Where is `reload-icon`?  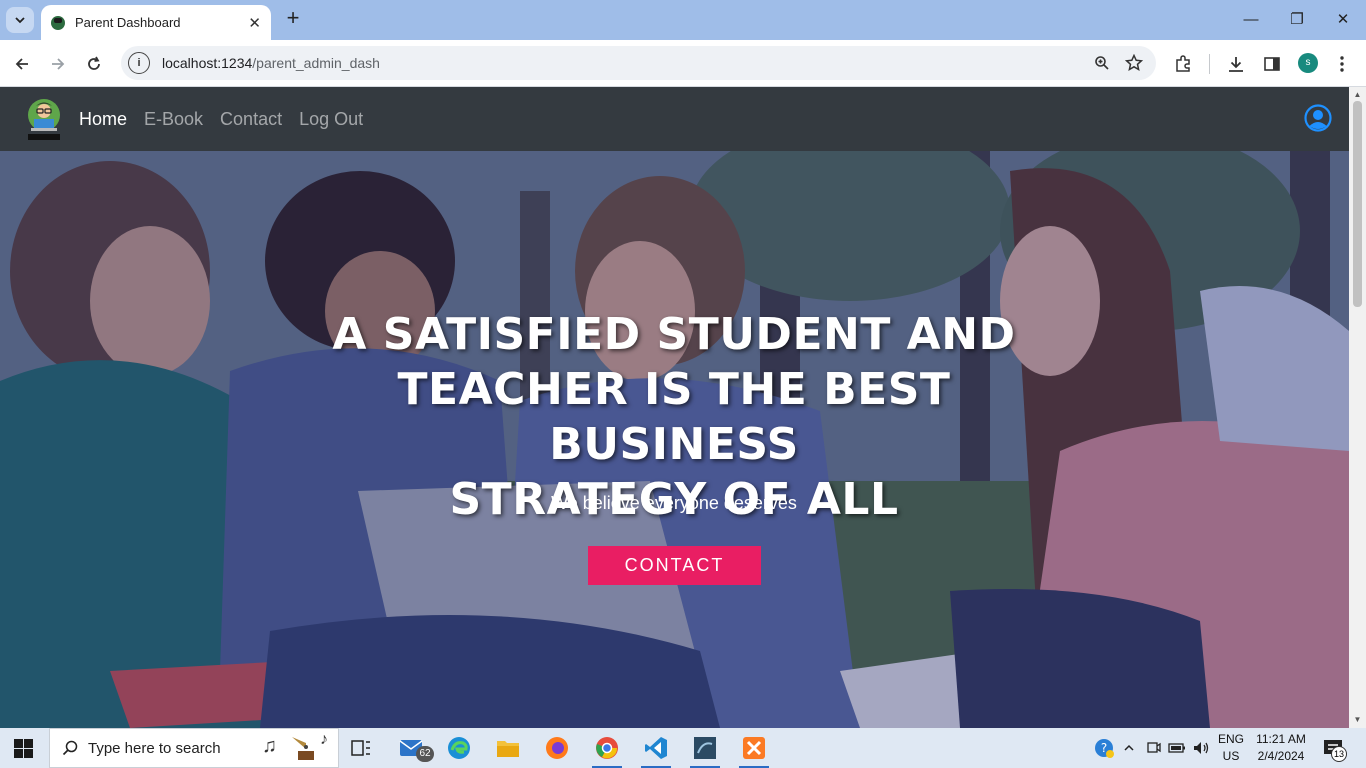
reload-icon is located at coordinates (94, 63).